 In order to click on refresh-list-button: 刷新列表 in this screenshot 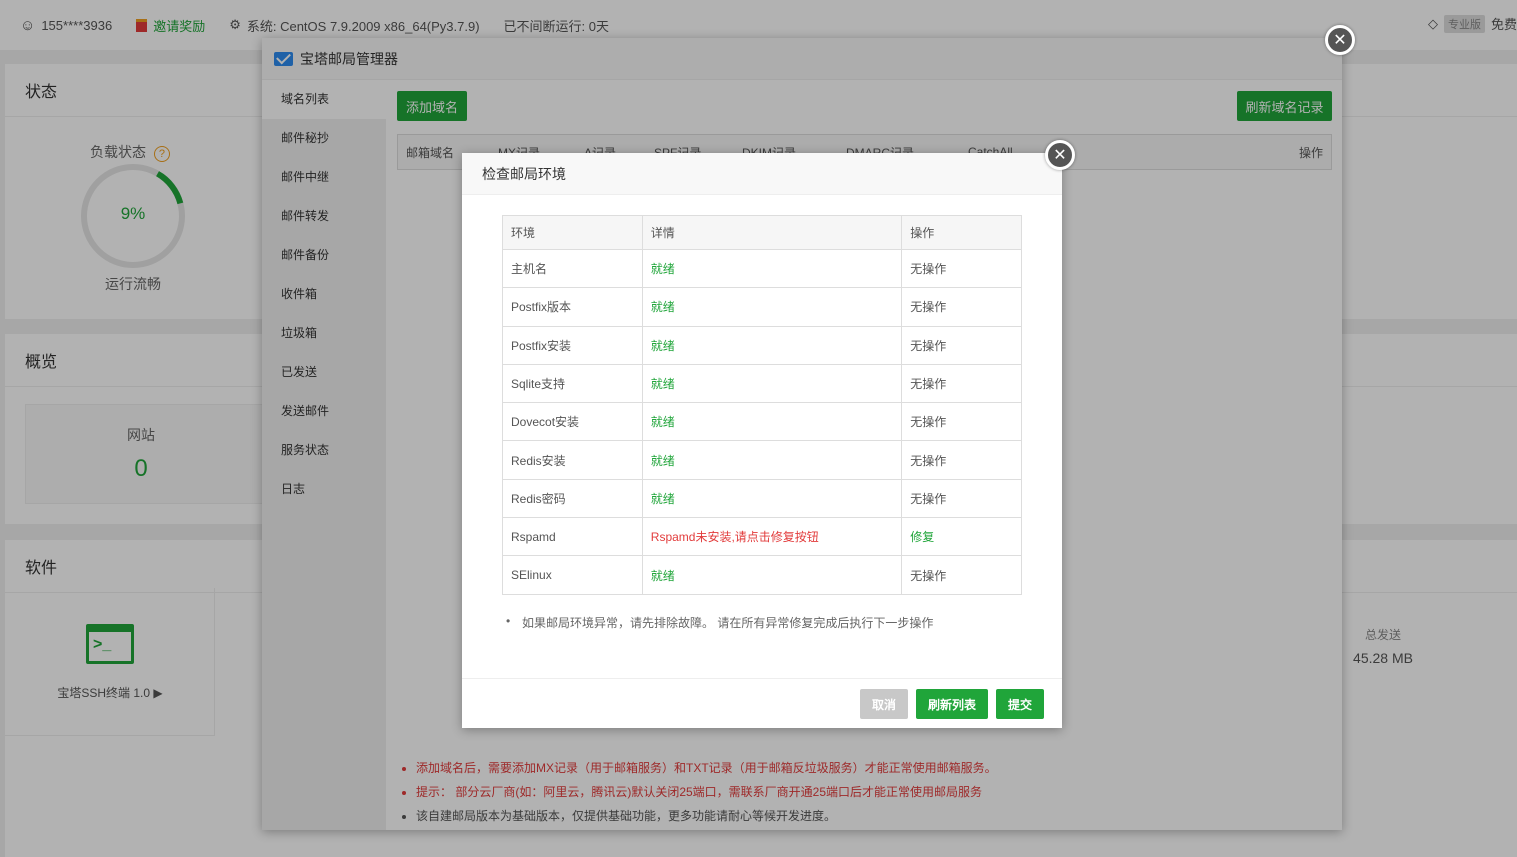, I will do `click(952, 704)`.